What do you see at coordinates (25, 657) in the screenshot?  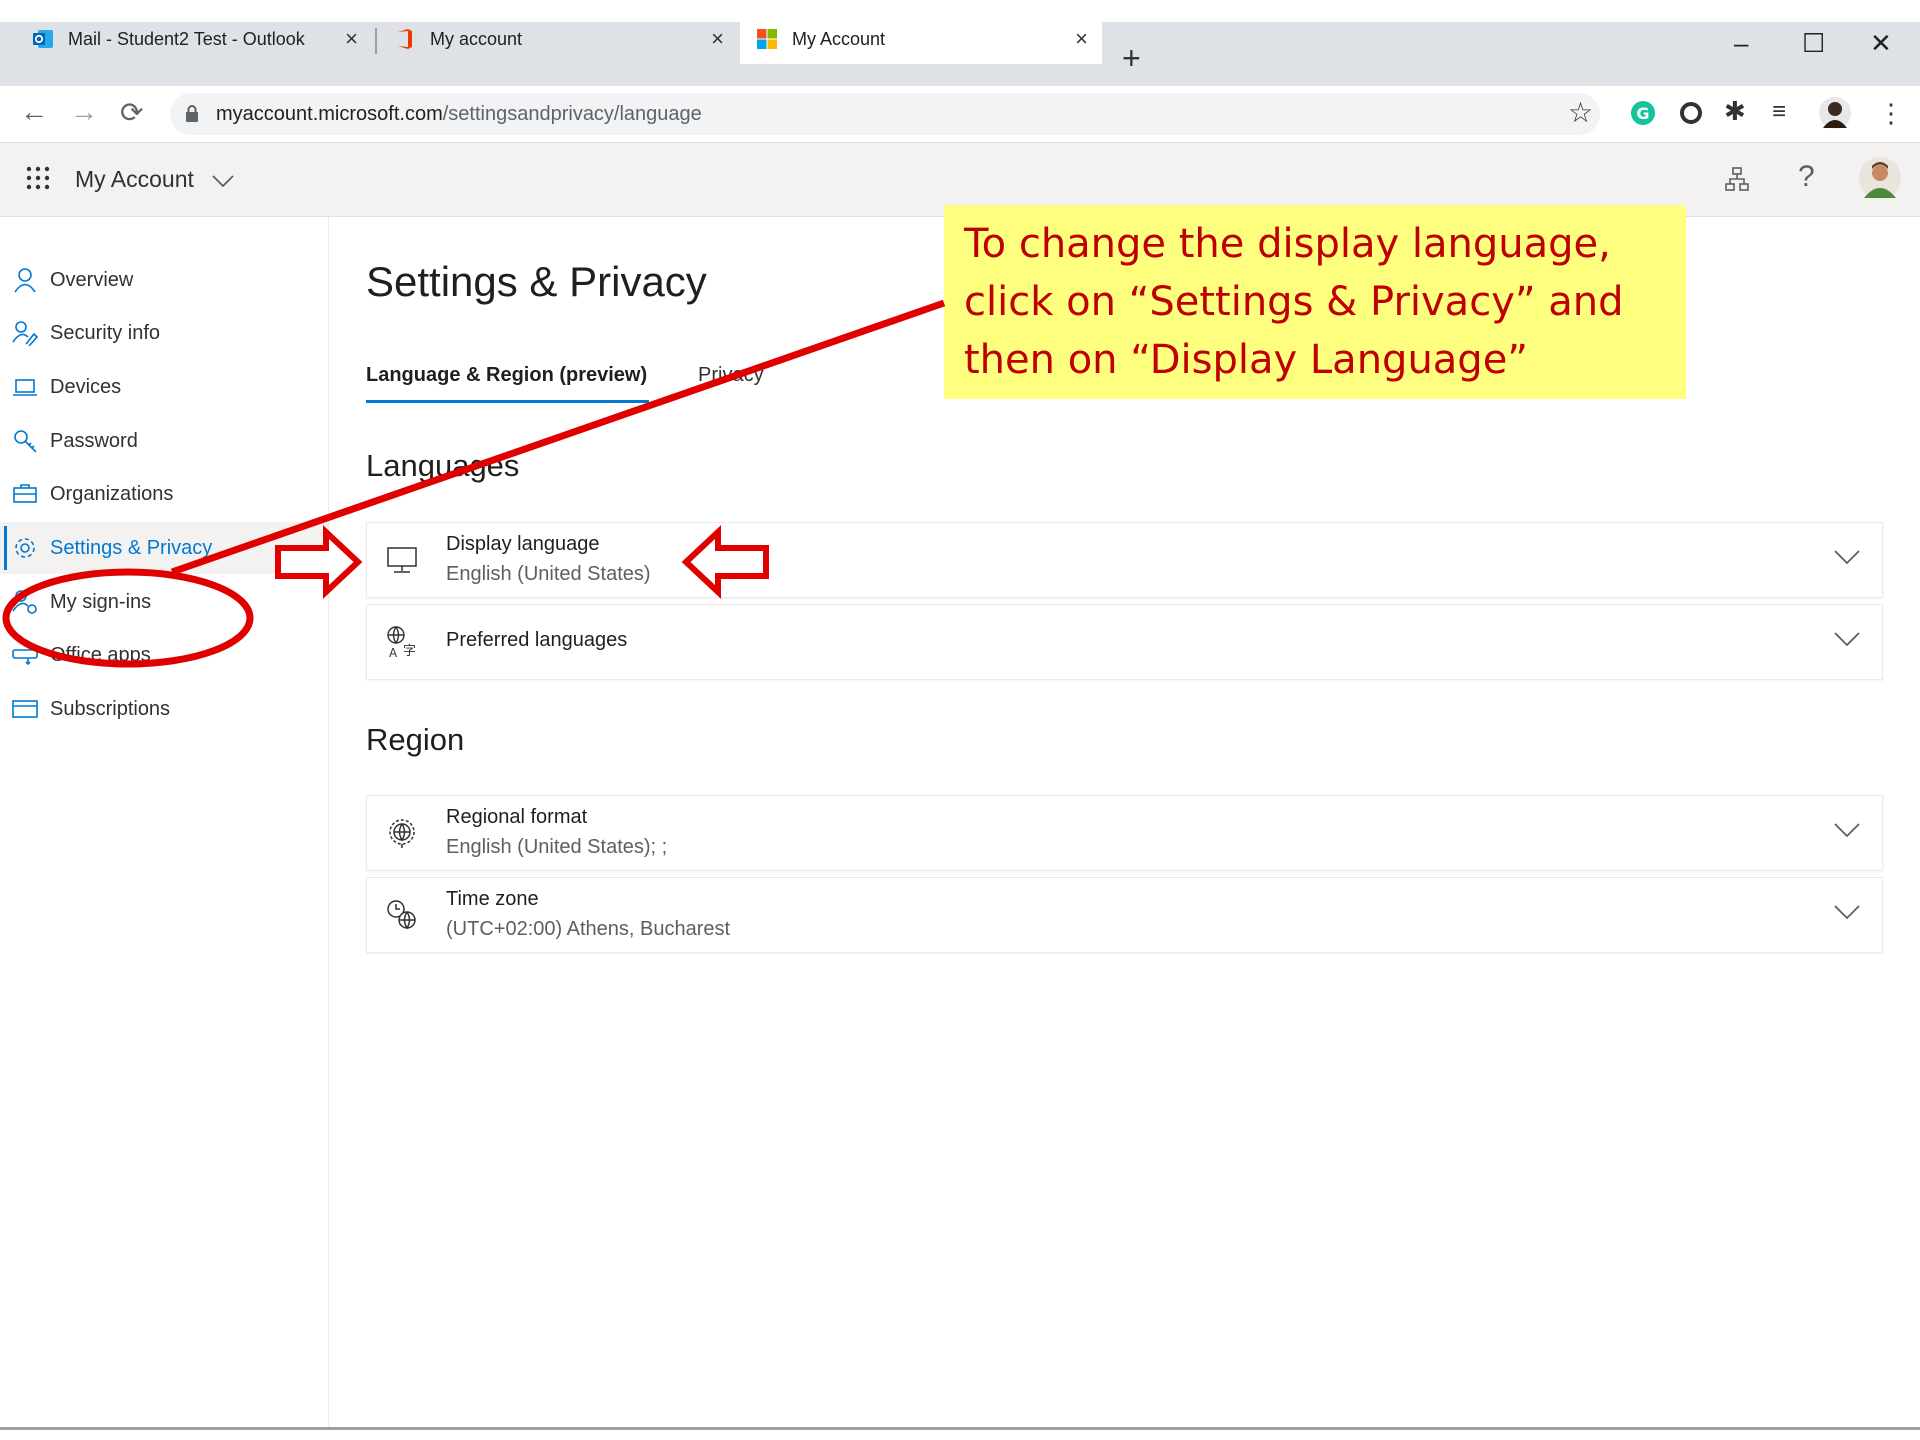 I see `office-apps-icon` at bounding box center [25, 657].